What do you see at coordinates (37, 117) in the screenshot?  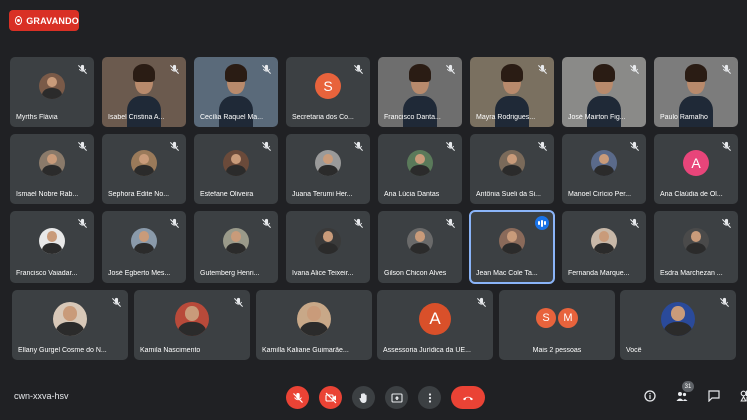 I see `participant-name: Myrths Flávia` at bounding box center [37, 117].